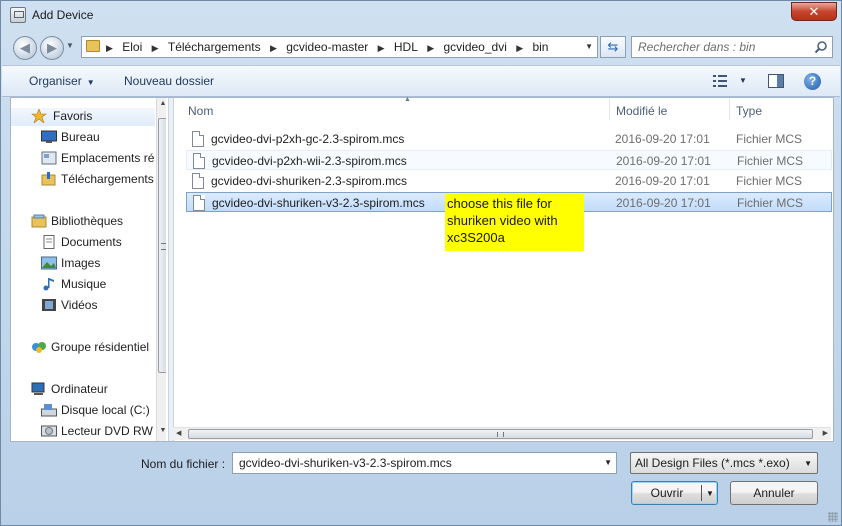 Image resolution: width=842 pixels, height=526 pixels. What do you see at coordinates (589, 46) in the screenshot?
I see `address-dropdown: ▼` at bounding box center [589, 46].